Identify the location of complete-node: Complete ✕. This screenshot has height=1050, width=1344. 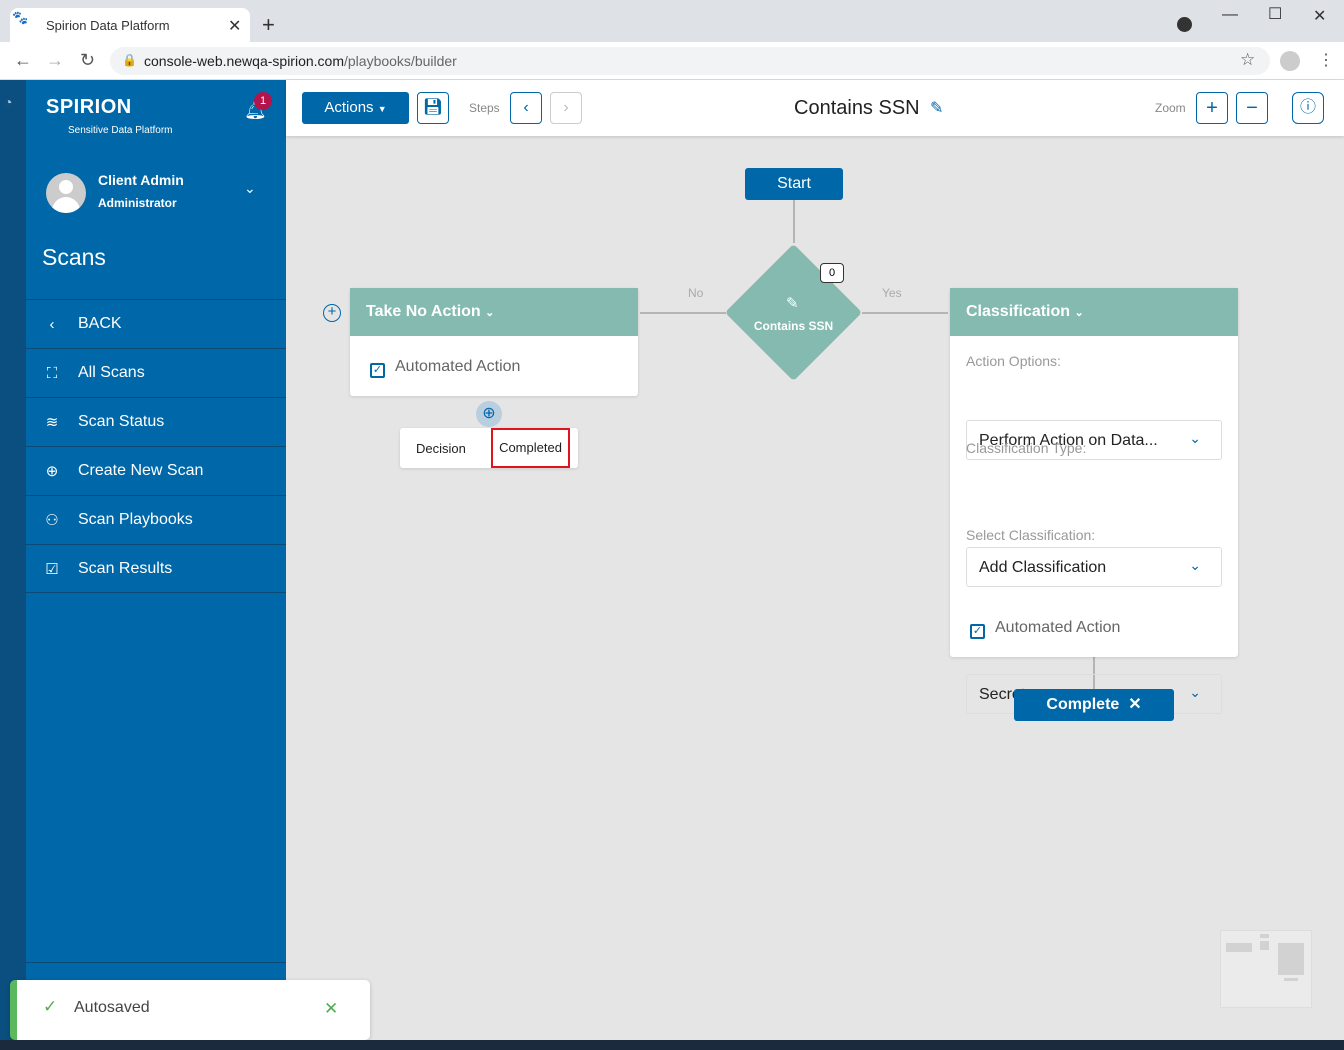
(1094, 705).